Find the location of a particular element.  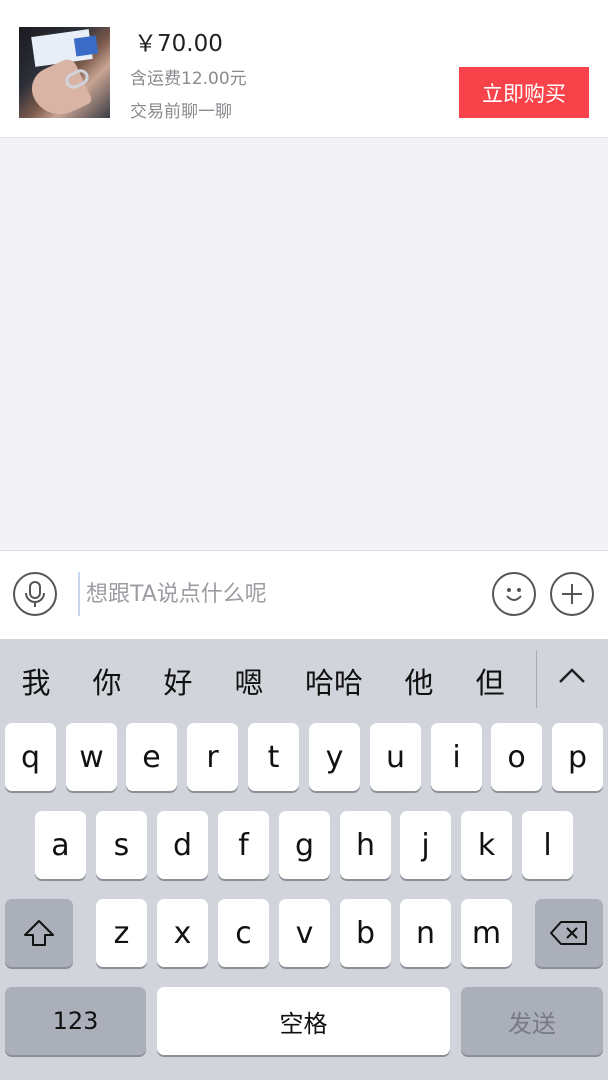

key-g: g is located at coordinates (304, 845).